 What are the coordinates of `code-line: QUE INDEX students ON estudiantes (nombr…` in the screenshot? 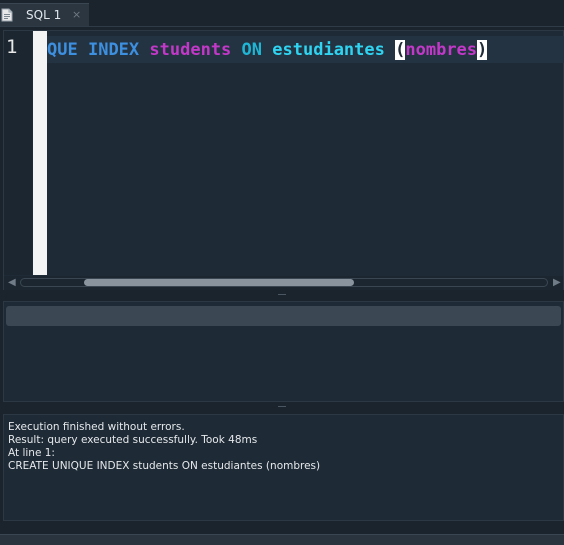 It's located at (267, 50).